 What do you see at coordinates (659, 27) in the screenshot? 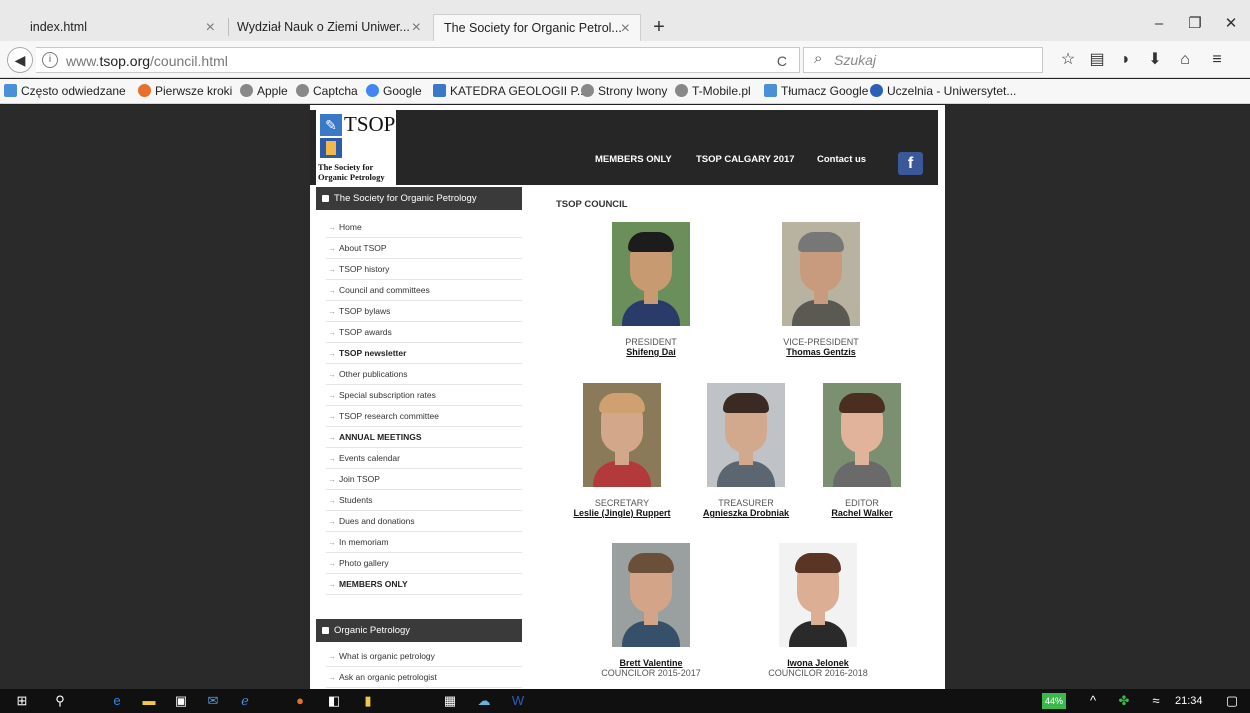
I see `new-tab-button: +` at bounding box center [659, 27].